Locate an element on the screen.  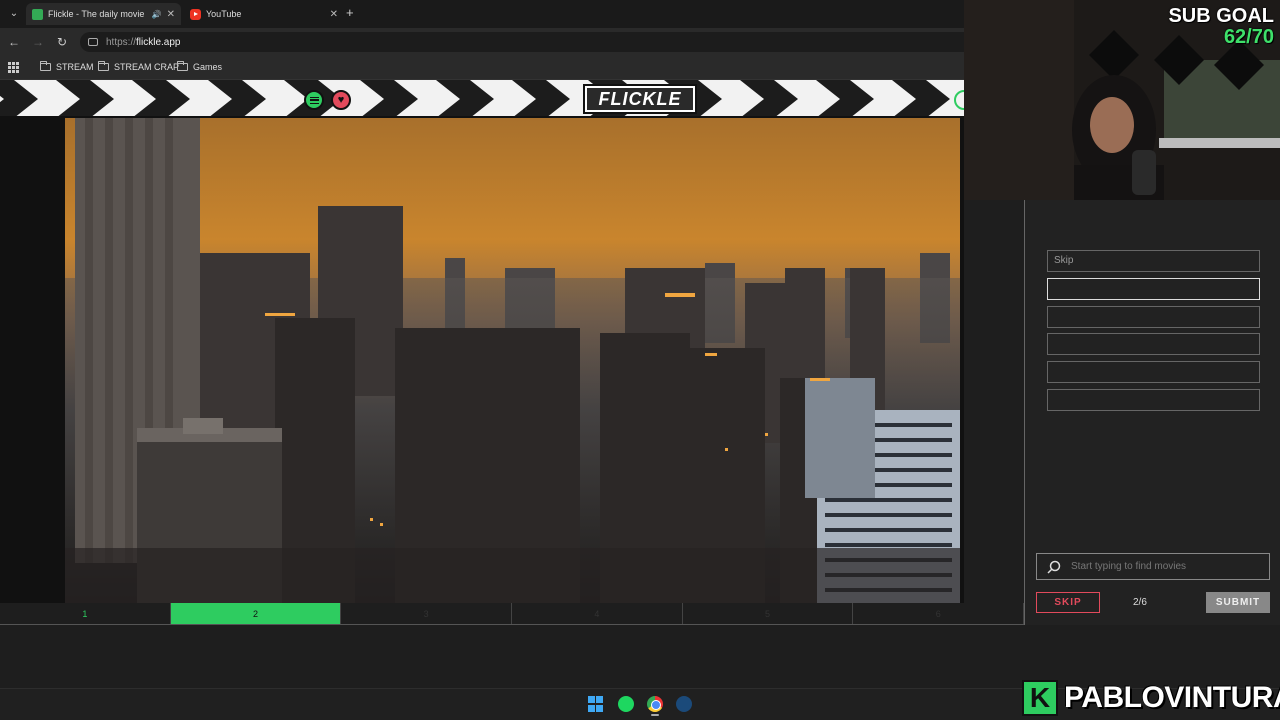
flickle-logo: FLICKLE is located at coordinates (640, 99).